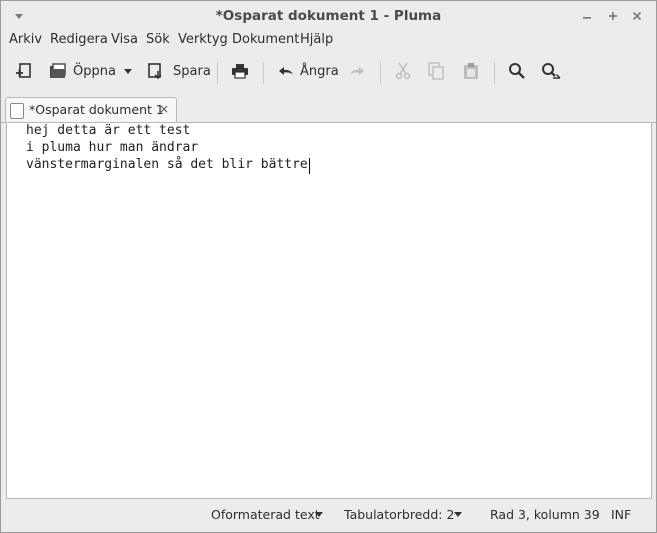 Image resolution: width=657 pixels, height=533 pixels. Describe the element at coordinates (265, 39) in the screenshot. I see `menu-dokument: Dokument` at that location.